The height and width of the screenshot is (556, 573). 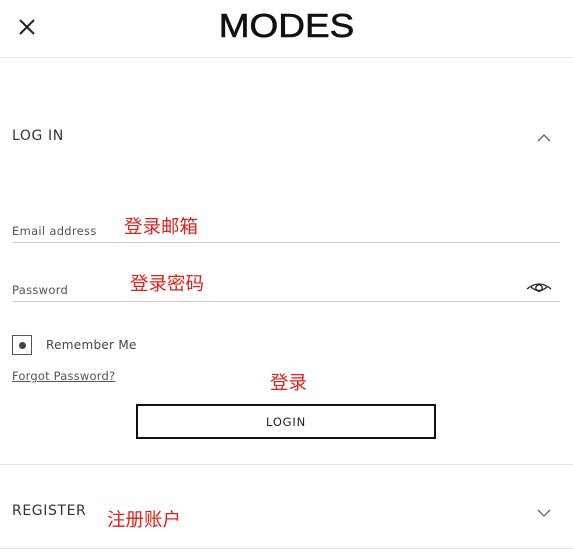 I want to click on email-field: Email address, so click(x=286, y=228).